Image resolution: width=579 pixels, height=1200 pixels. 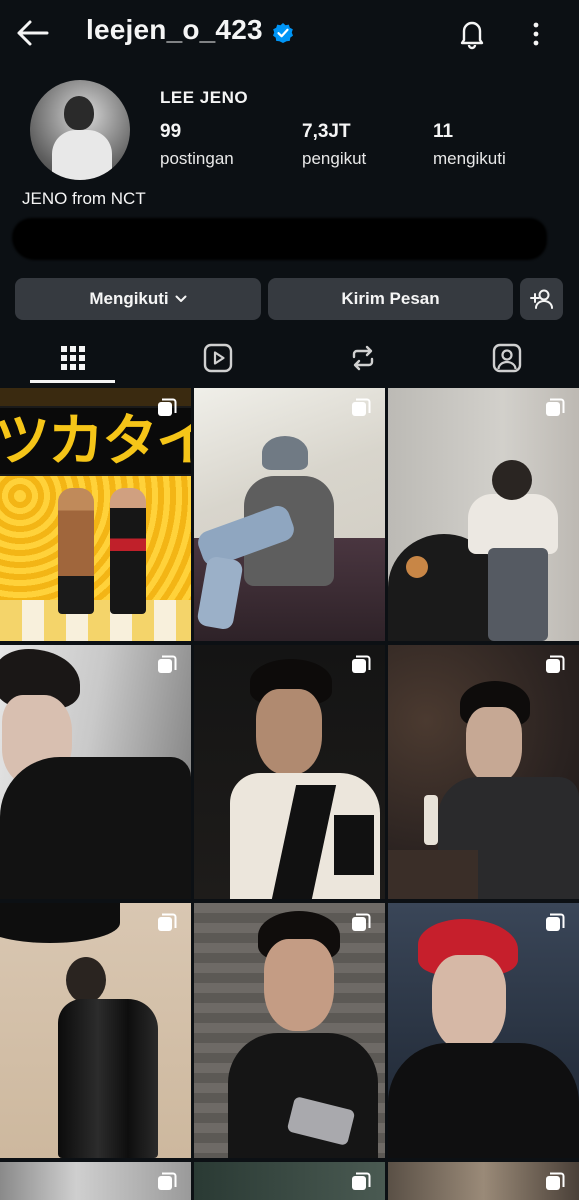 What do you see at coordinates (84, 198) in the screenshot?
I see `profile-bio: JENO from NCT` at bounding box center [84, 198].